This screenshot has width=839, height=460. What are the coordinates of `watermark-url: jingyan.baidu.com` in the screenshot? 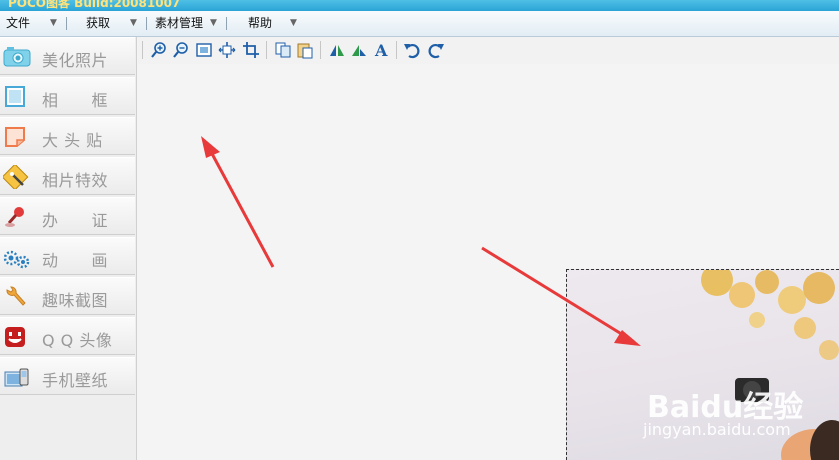 It's located at (717, 429).